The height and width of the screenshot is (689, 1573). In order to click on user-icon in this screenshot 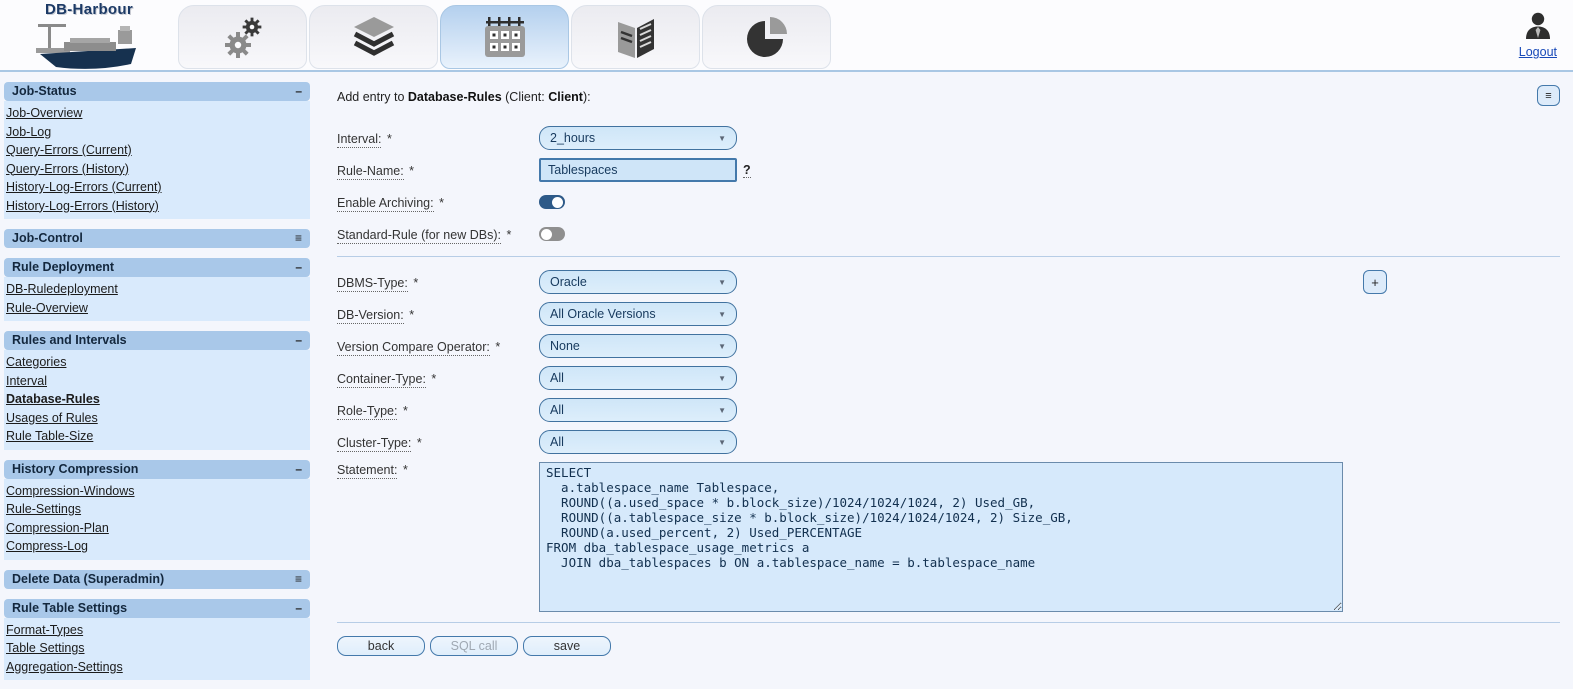, I will do `click(1537, 25)`.